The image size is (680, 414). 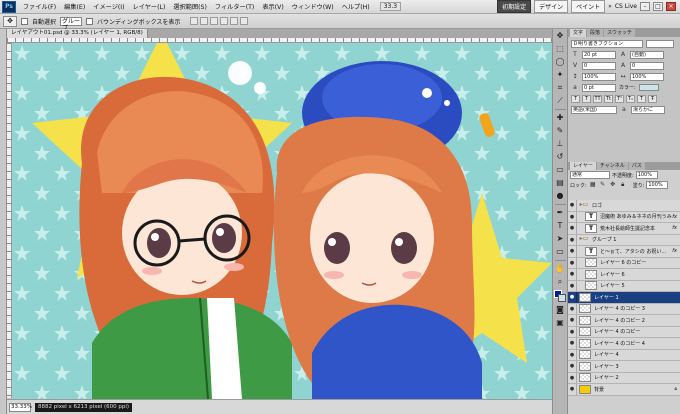 I want to click on cs-live-button: CS Live, so click(x=626, y=6).